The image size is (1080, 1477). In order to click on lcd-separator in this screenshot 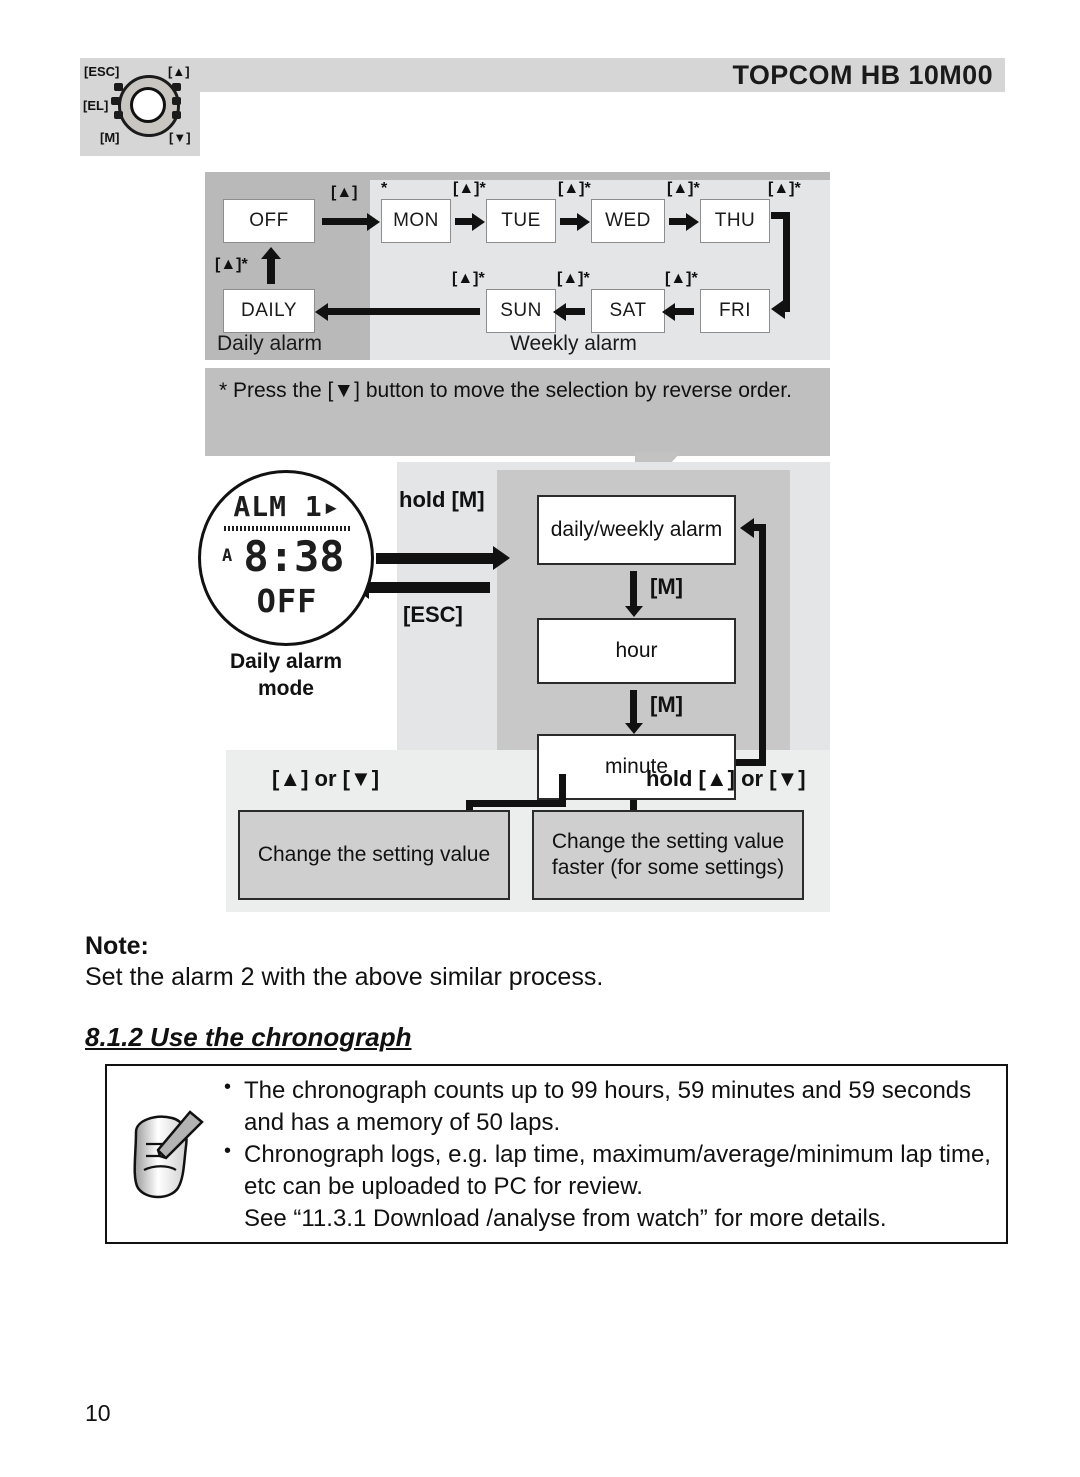, I will do `click(287, 528)`.